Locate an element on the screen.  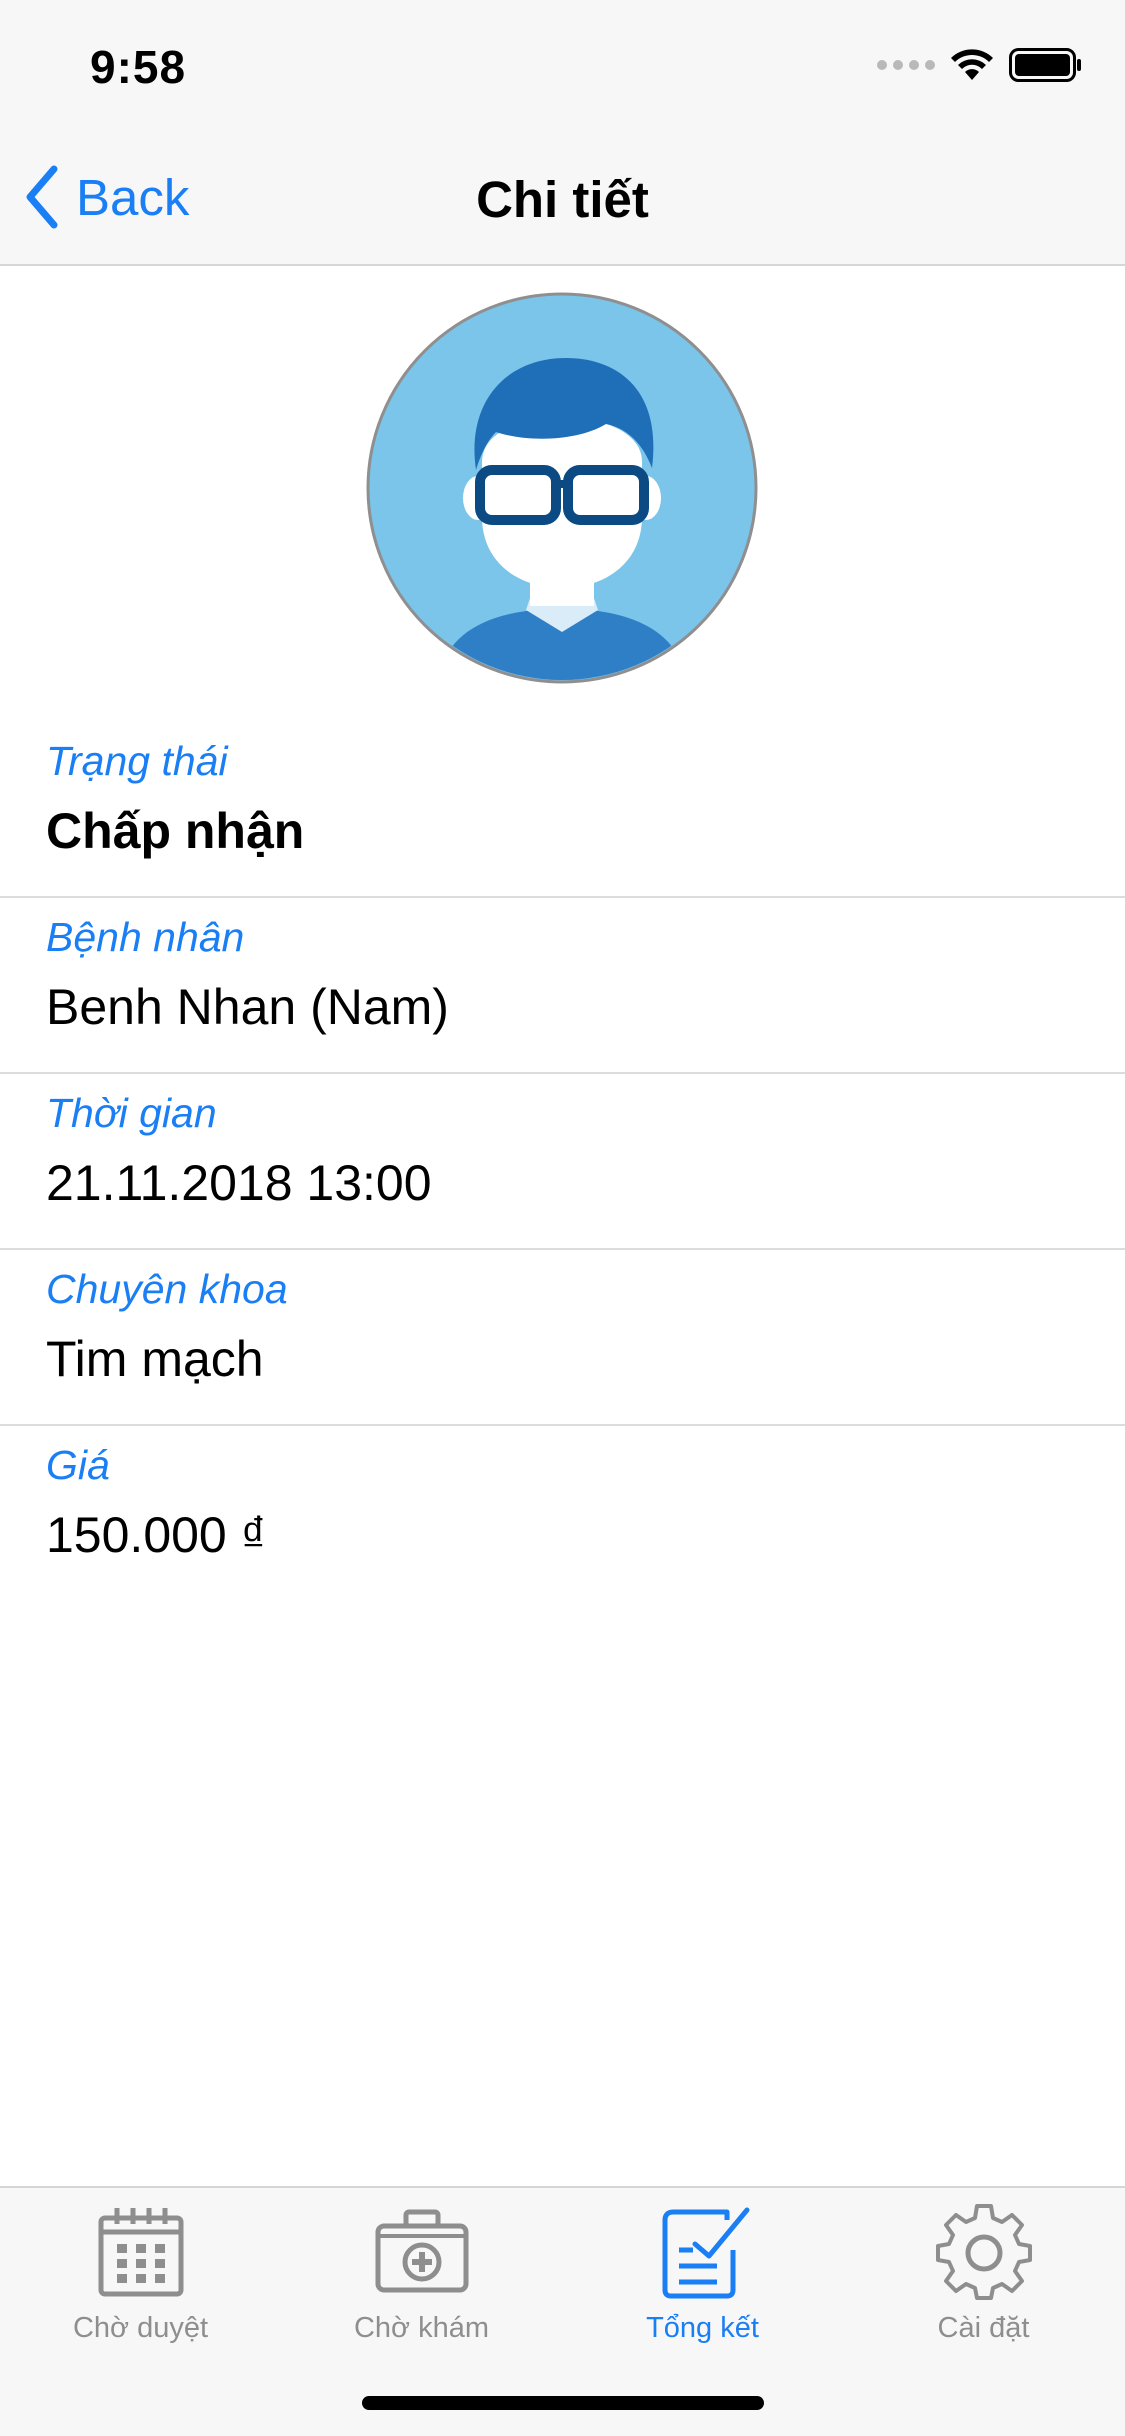
tab-settings: Cài đặt is located at coordinates (983, 2273).